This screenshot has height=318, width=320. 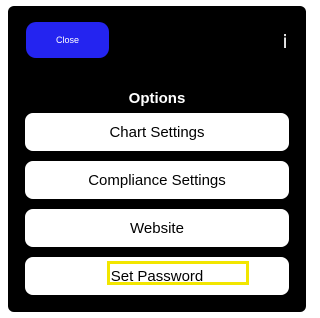 I want to click on compliance-settings-label: Compliance Settings, so click(x=157, y=180).